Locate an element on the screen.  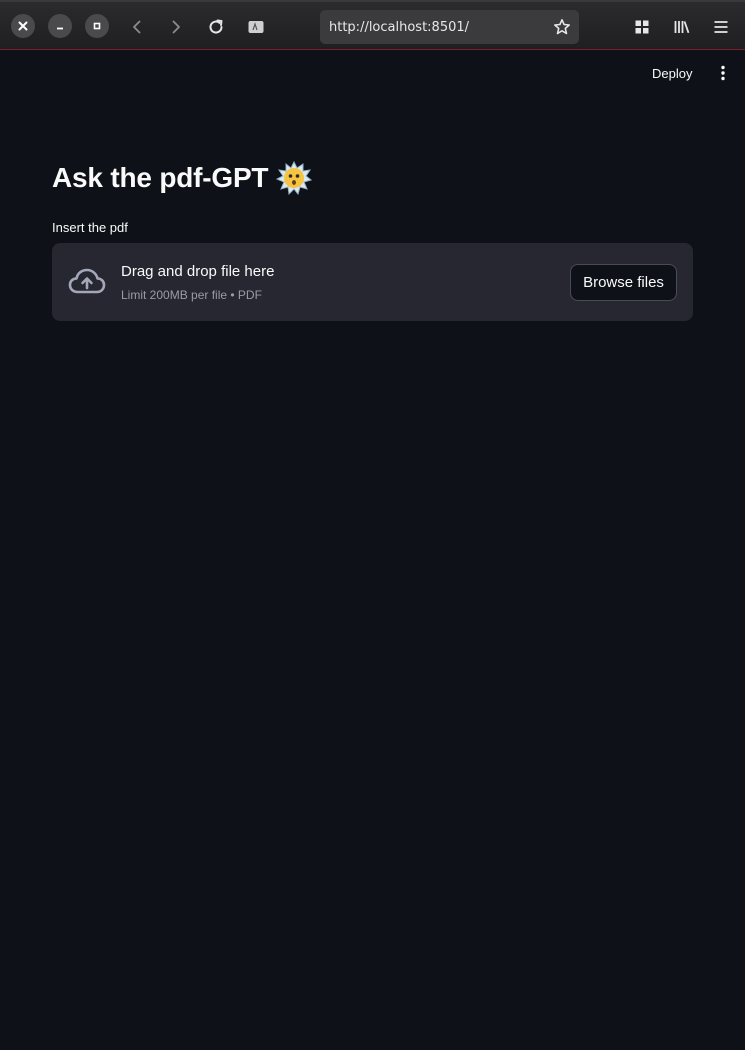
reload-icon is located at coordinates (216, 26).